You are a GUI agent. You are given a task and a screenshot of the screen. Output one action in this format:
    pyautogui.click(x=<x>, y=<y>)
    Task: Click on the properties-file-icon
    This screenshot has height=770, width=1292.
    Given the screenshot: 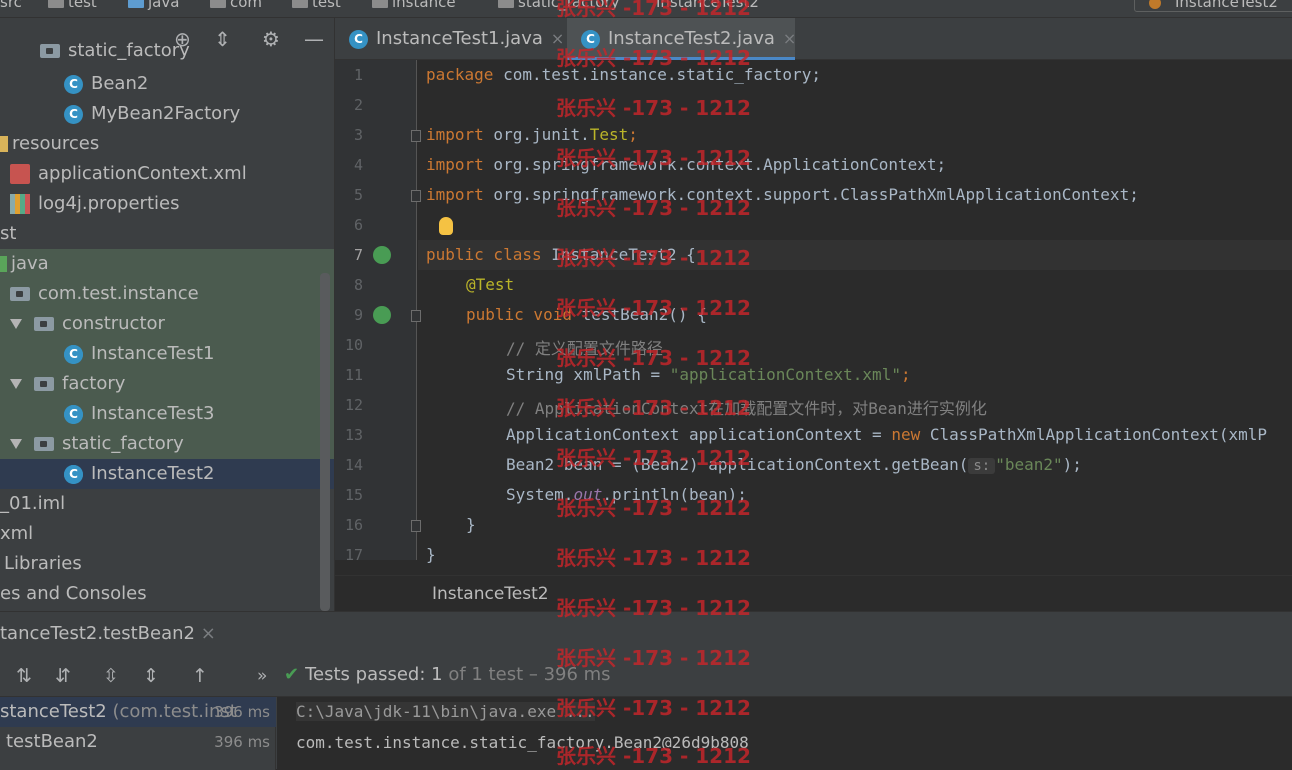 What is the action you would take?
    pyautogui.click(x=20, y=204)
    